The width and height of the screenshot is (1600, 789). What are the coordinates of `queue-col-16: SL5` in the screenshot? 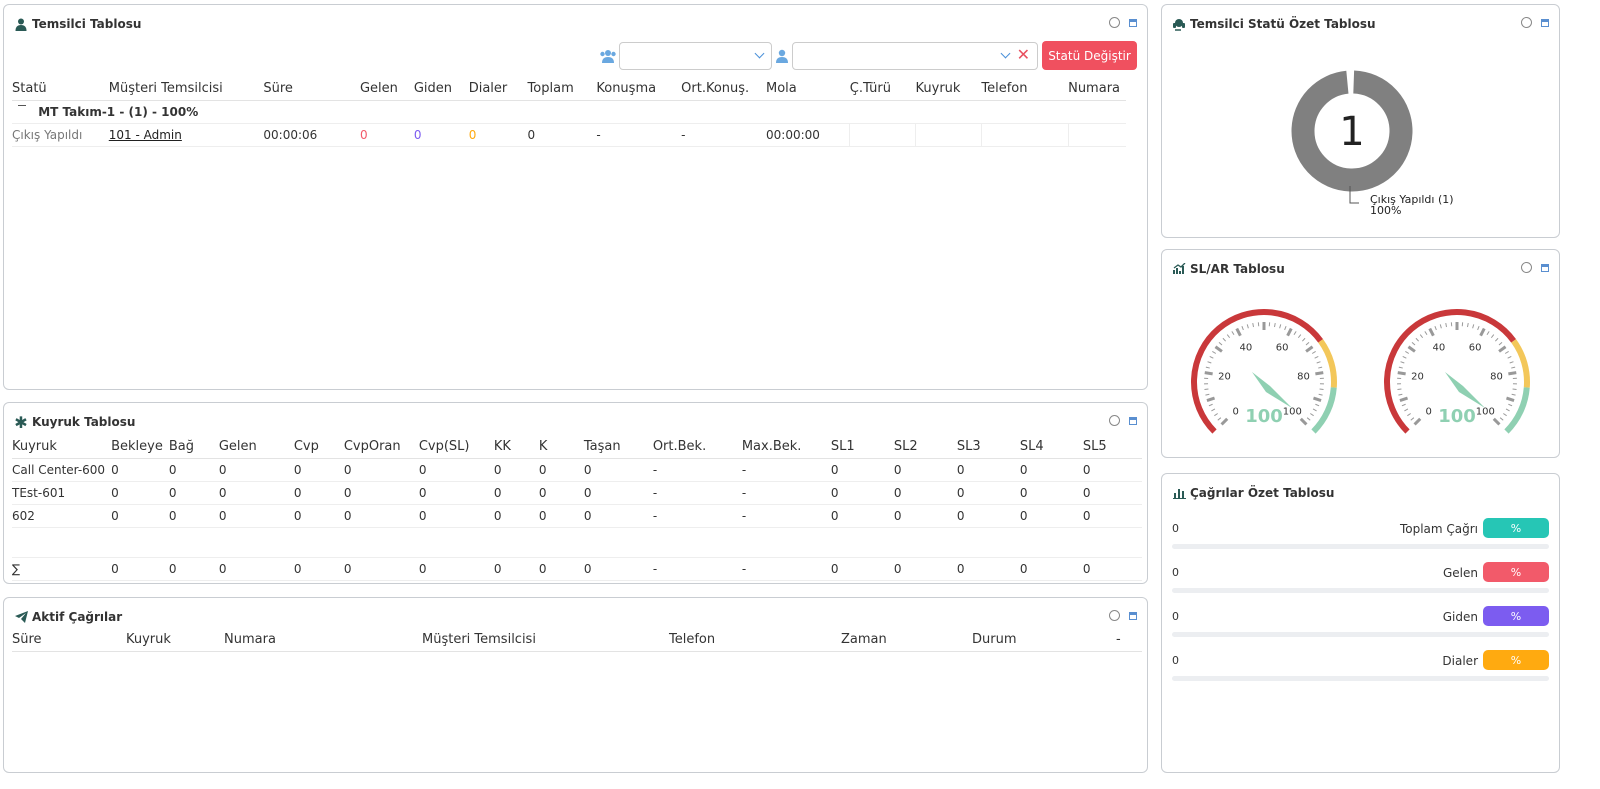 It's located at (1112, 447).